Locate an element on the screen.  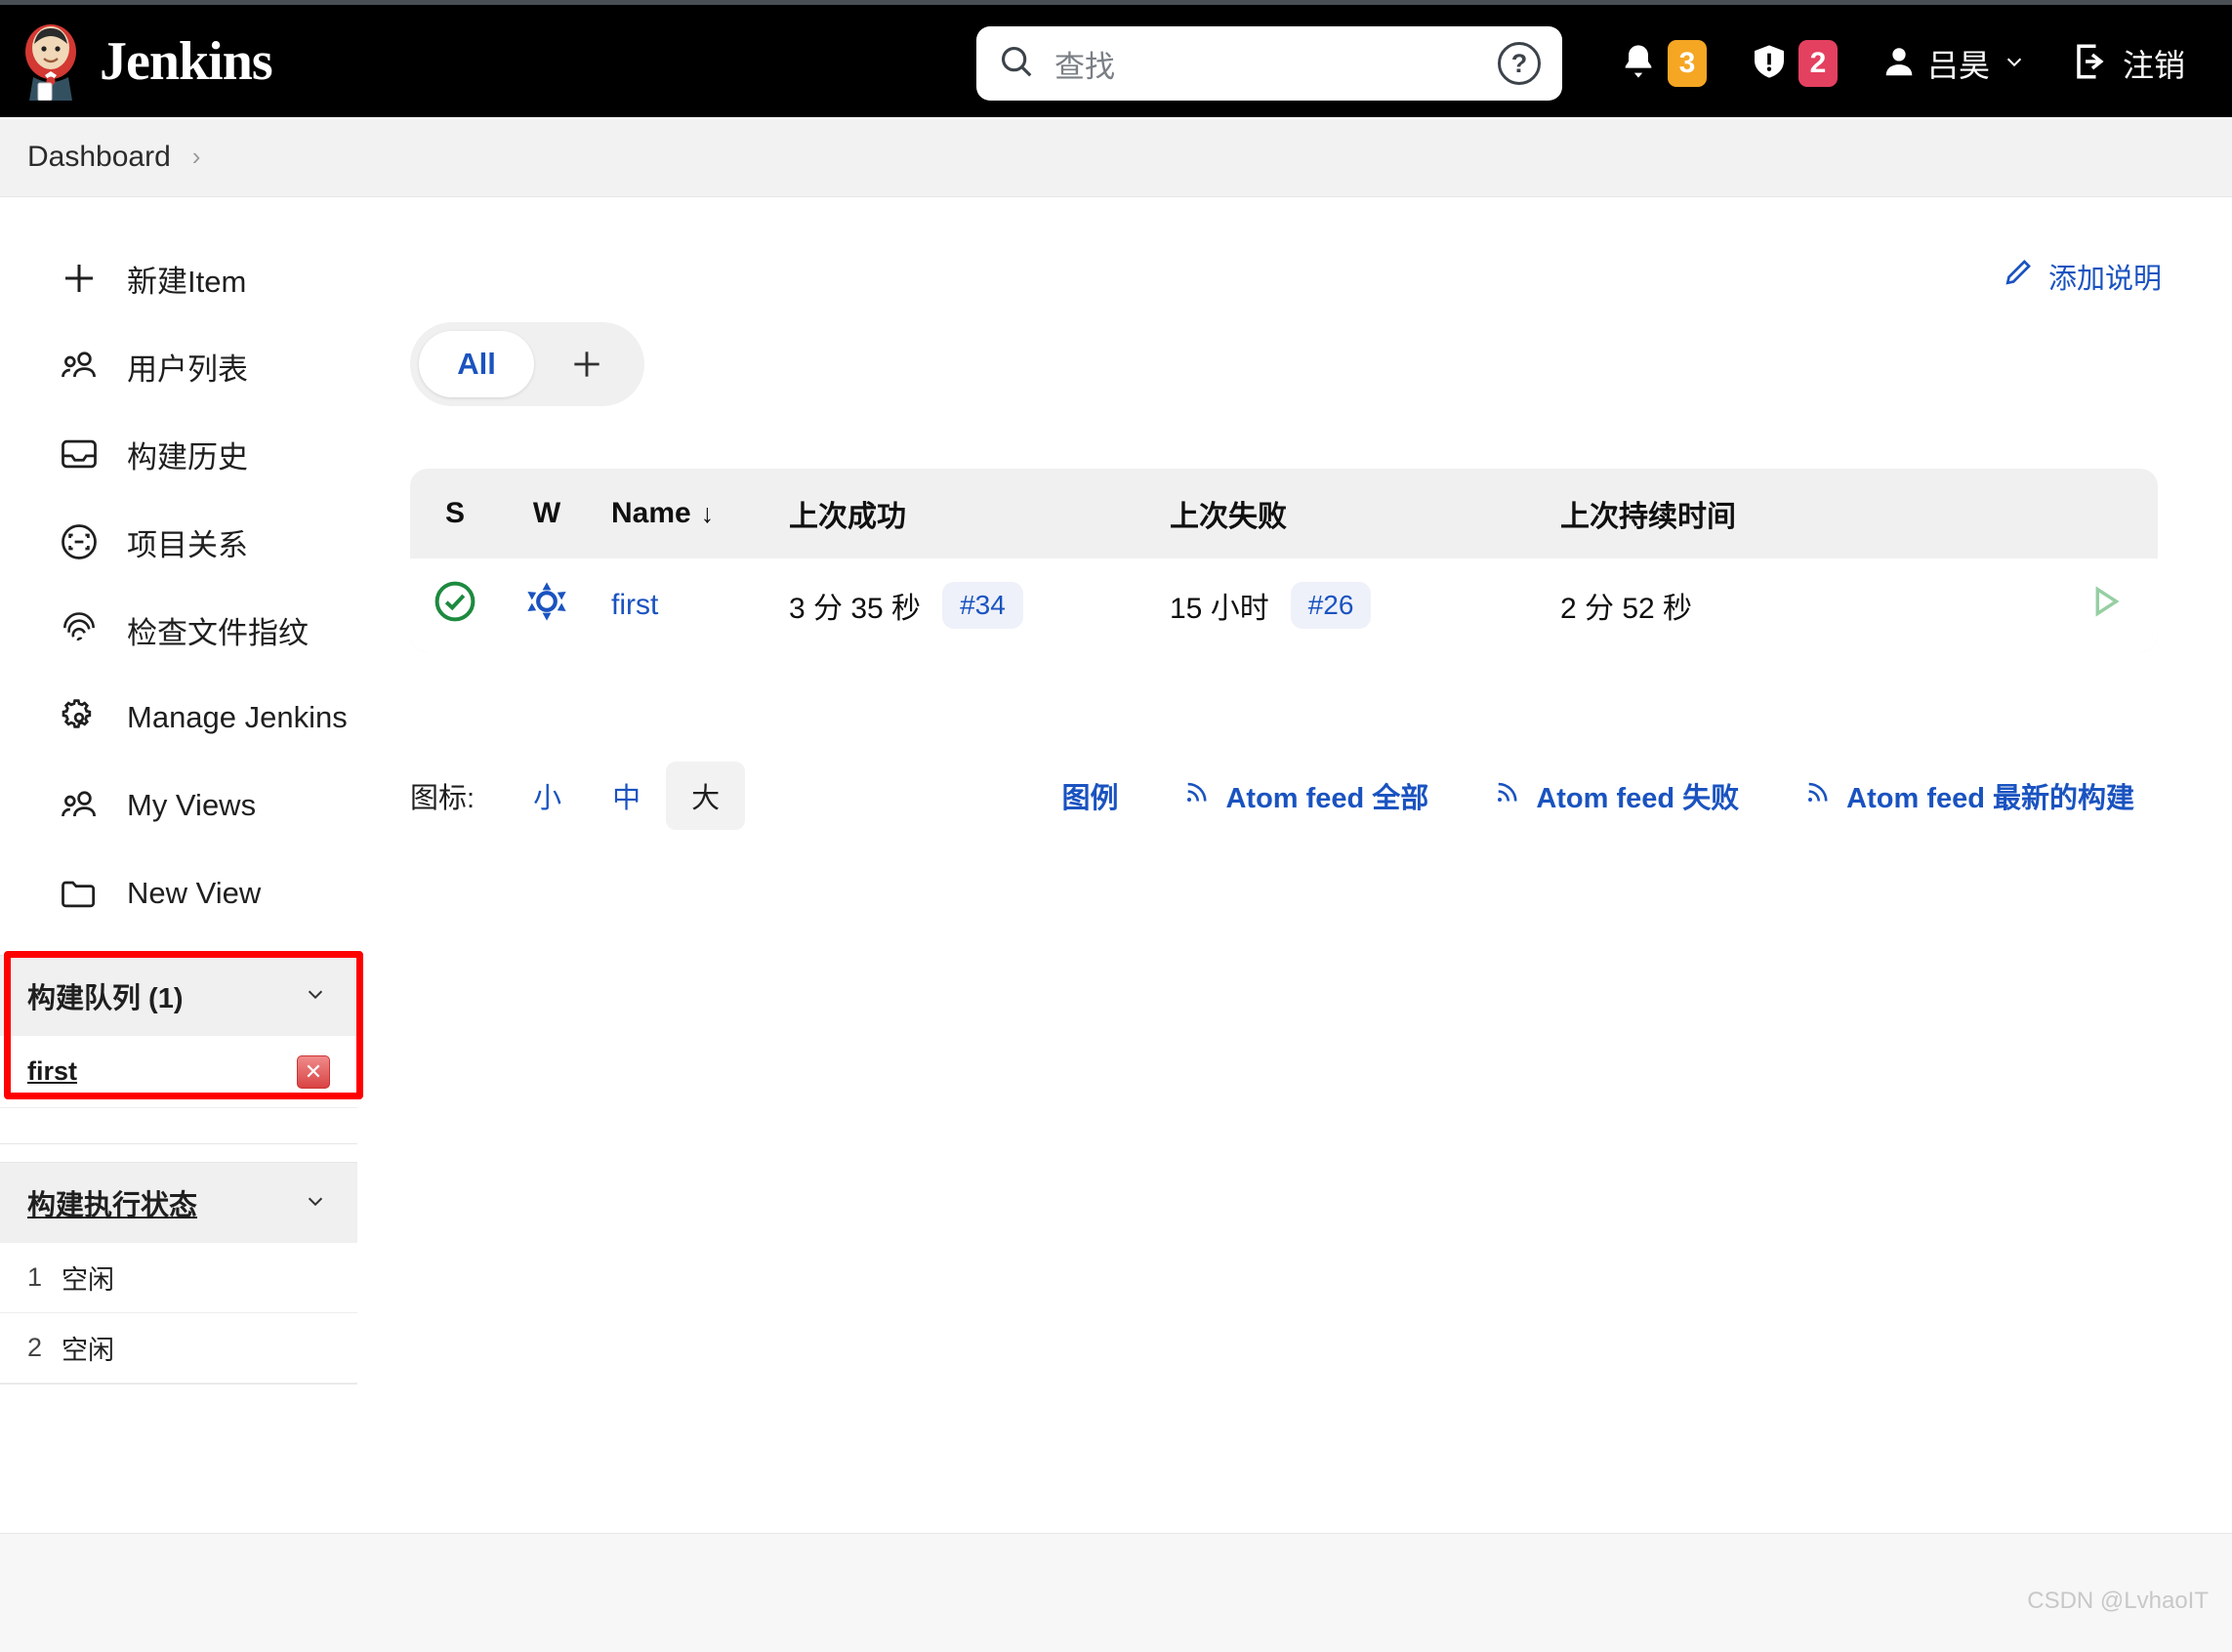
tab-all: All is located at coordinates (476, 364).